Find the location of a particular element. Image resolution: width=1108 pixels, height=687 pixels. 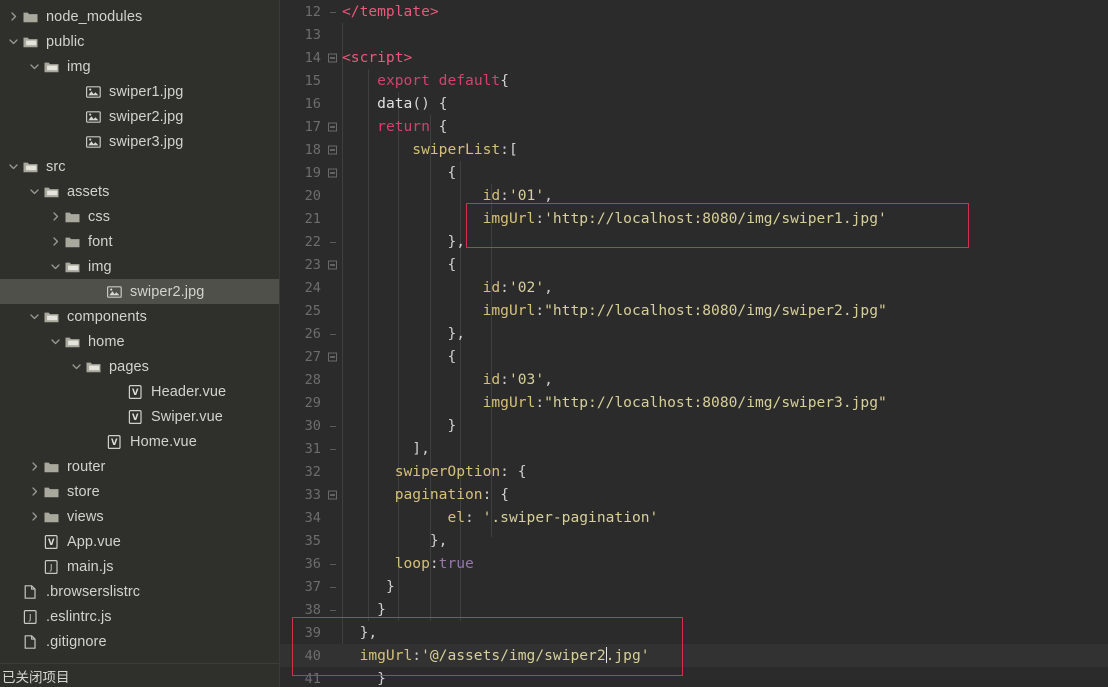

code-line-16: 16 data() { is located at coordinates (694, 103).